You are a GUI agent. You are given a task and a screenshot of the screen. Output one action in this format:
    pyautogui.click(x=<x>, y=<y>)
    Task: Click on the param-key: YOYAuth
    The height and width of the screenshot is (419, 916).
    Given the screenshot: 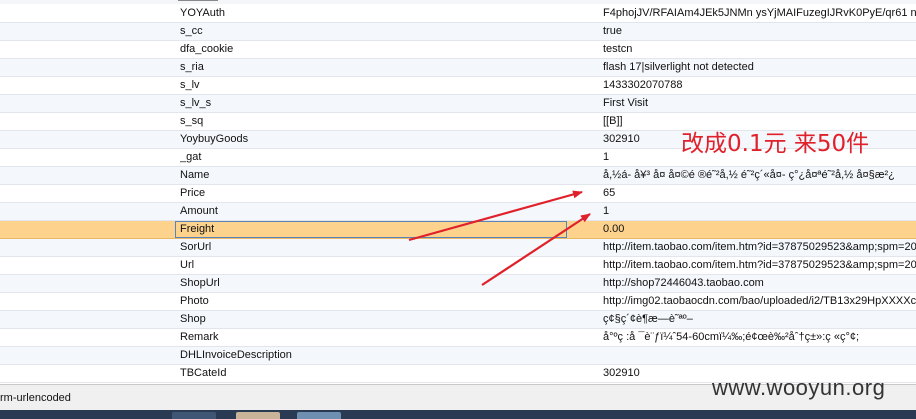 What is the action you would take?
    pyautogui.click(x=203, y=13)
    